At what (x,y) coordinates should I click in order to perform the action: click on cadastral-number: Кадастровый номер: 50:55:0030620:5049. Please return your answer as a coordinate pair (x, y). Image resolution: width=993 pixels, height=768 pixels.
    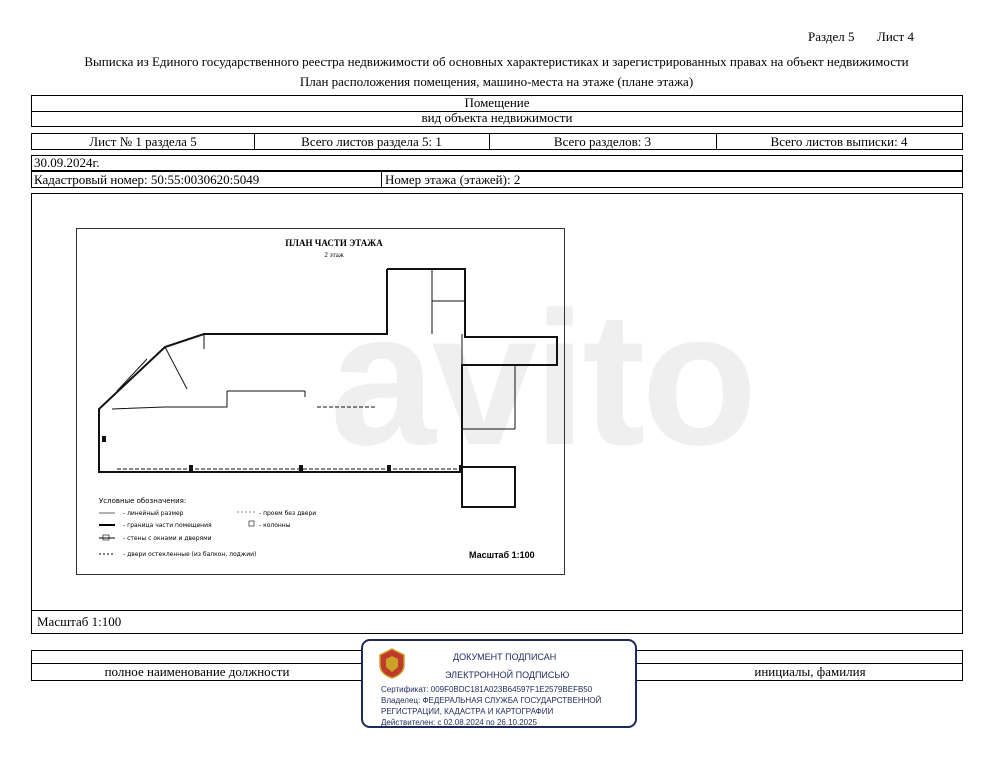
    Looking at the image, I should click on (147, 179).